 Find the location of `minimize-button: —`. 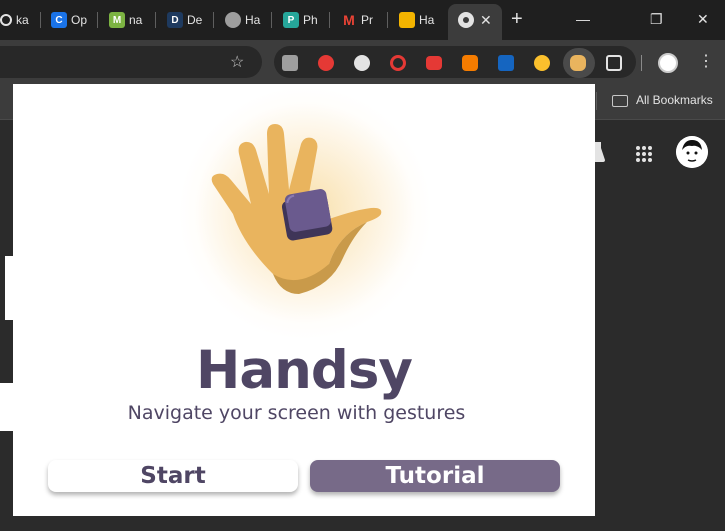

minimize-button: — is located at coordinates (583, 19).